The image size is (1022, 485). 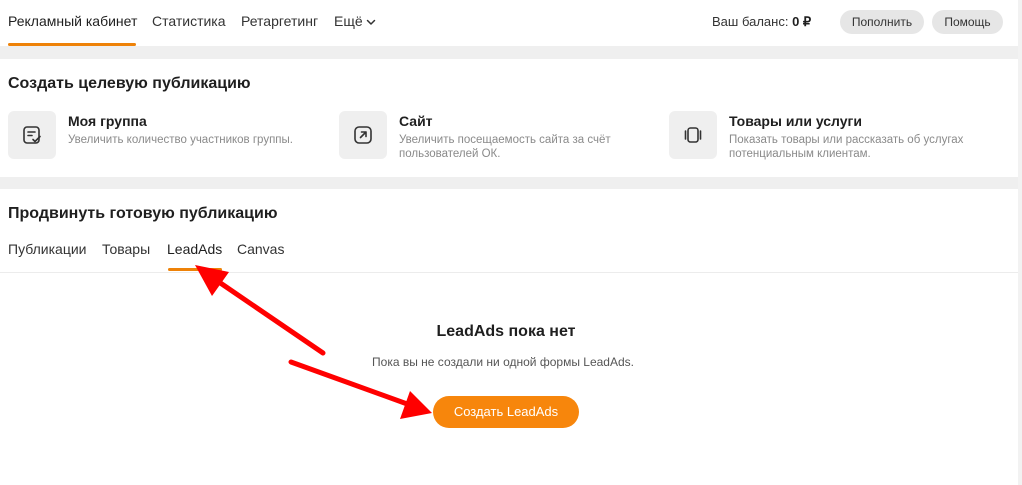 What do you see at coordinates (750, 21) in the screenshot?
I see `balance-label: Ваш баланс:` at bounding box center [750, 21].